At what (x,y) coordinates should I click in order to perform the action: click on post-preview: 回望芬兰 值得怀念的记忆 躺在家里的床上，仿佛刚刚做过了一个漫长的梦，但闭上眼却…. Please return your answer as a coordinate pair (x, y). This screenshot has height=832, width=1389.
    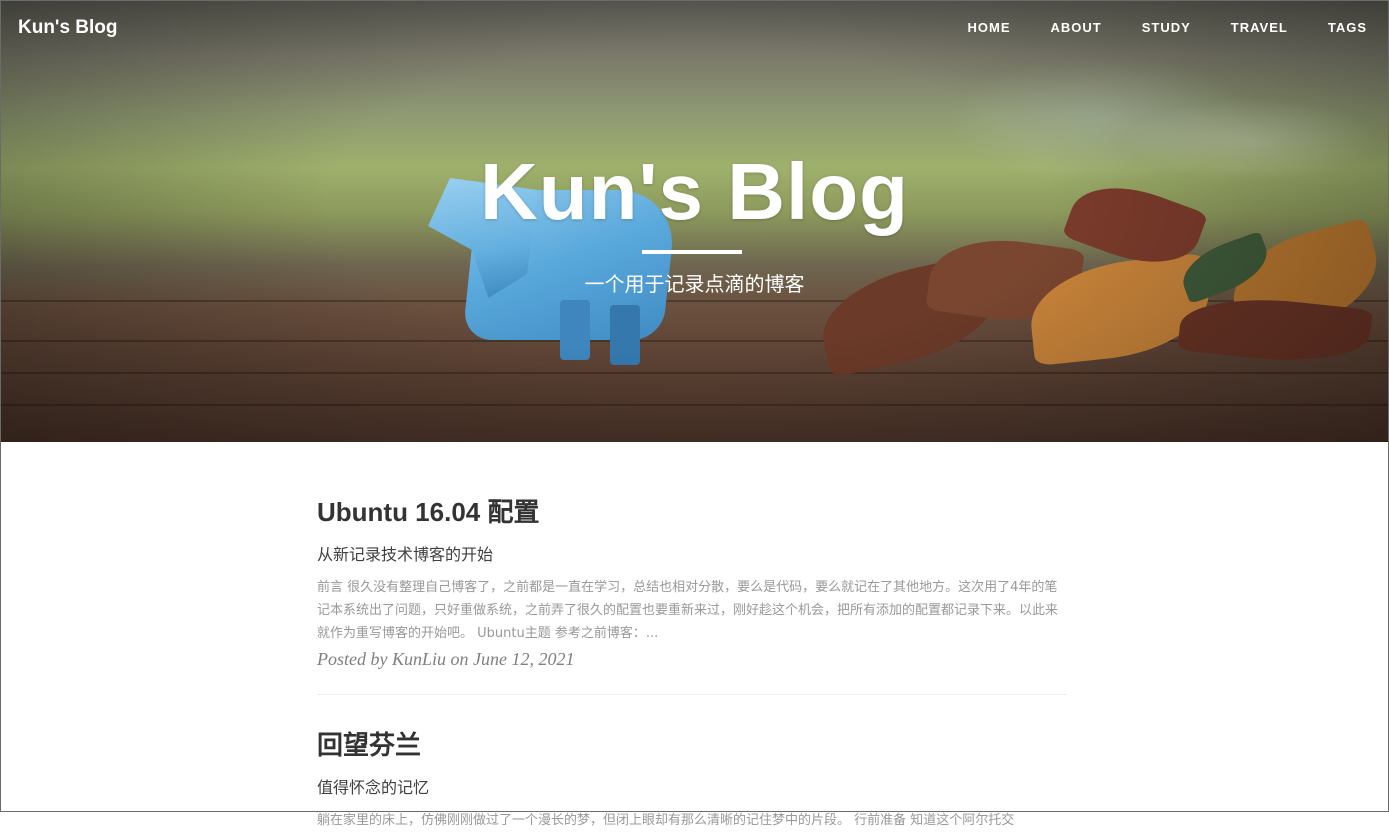
    Looking at the image, I should click on (692, 778).